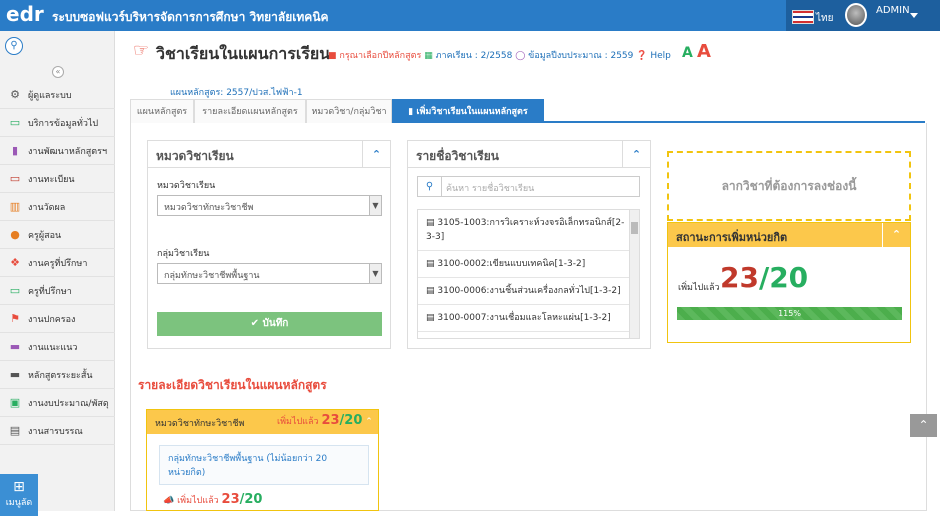  I want to click on sidebar-item-label: งานวัดผล, so click(47, 207).